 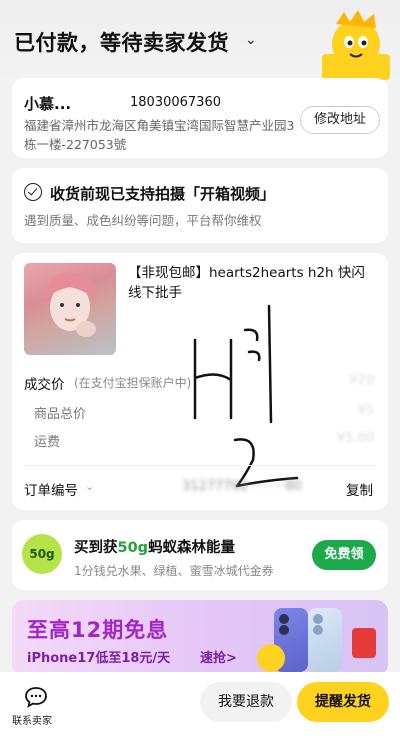 What do you see at coordinates (365, 410) in the screenshot?
I see `goods-total-value: ¥5` at bounding box center [365, 410].